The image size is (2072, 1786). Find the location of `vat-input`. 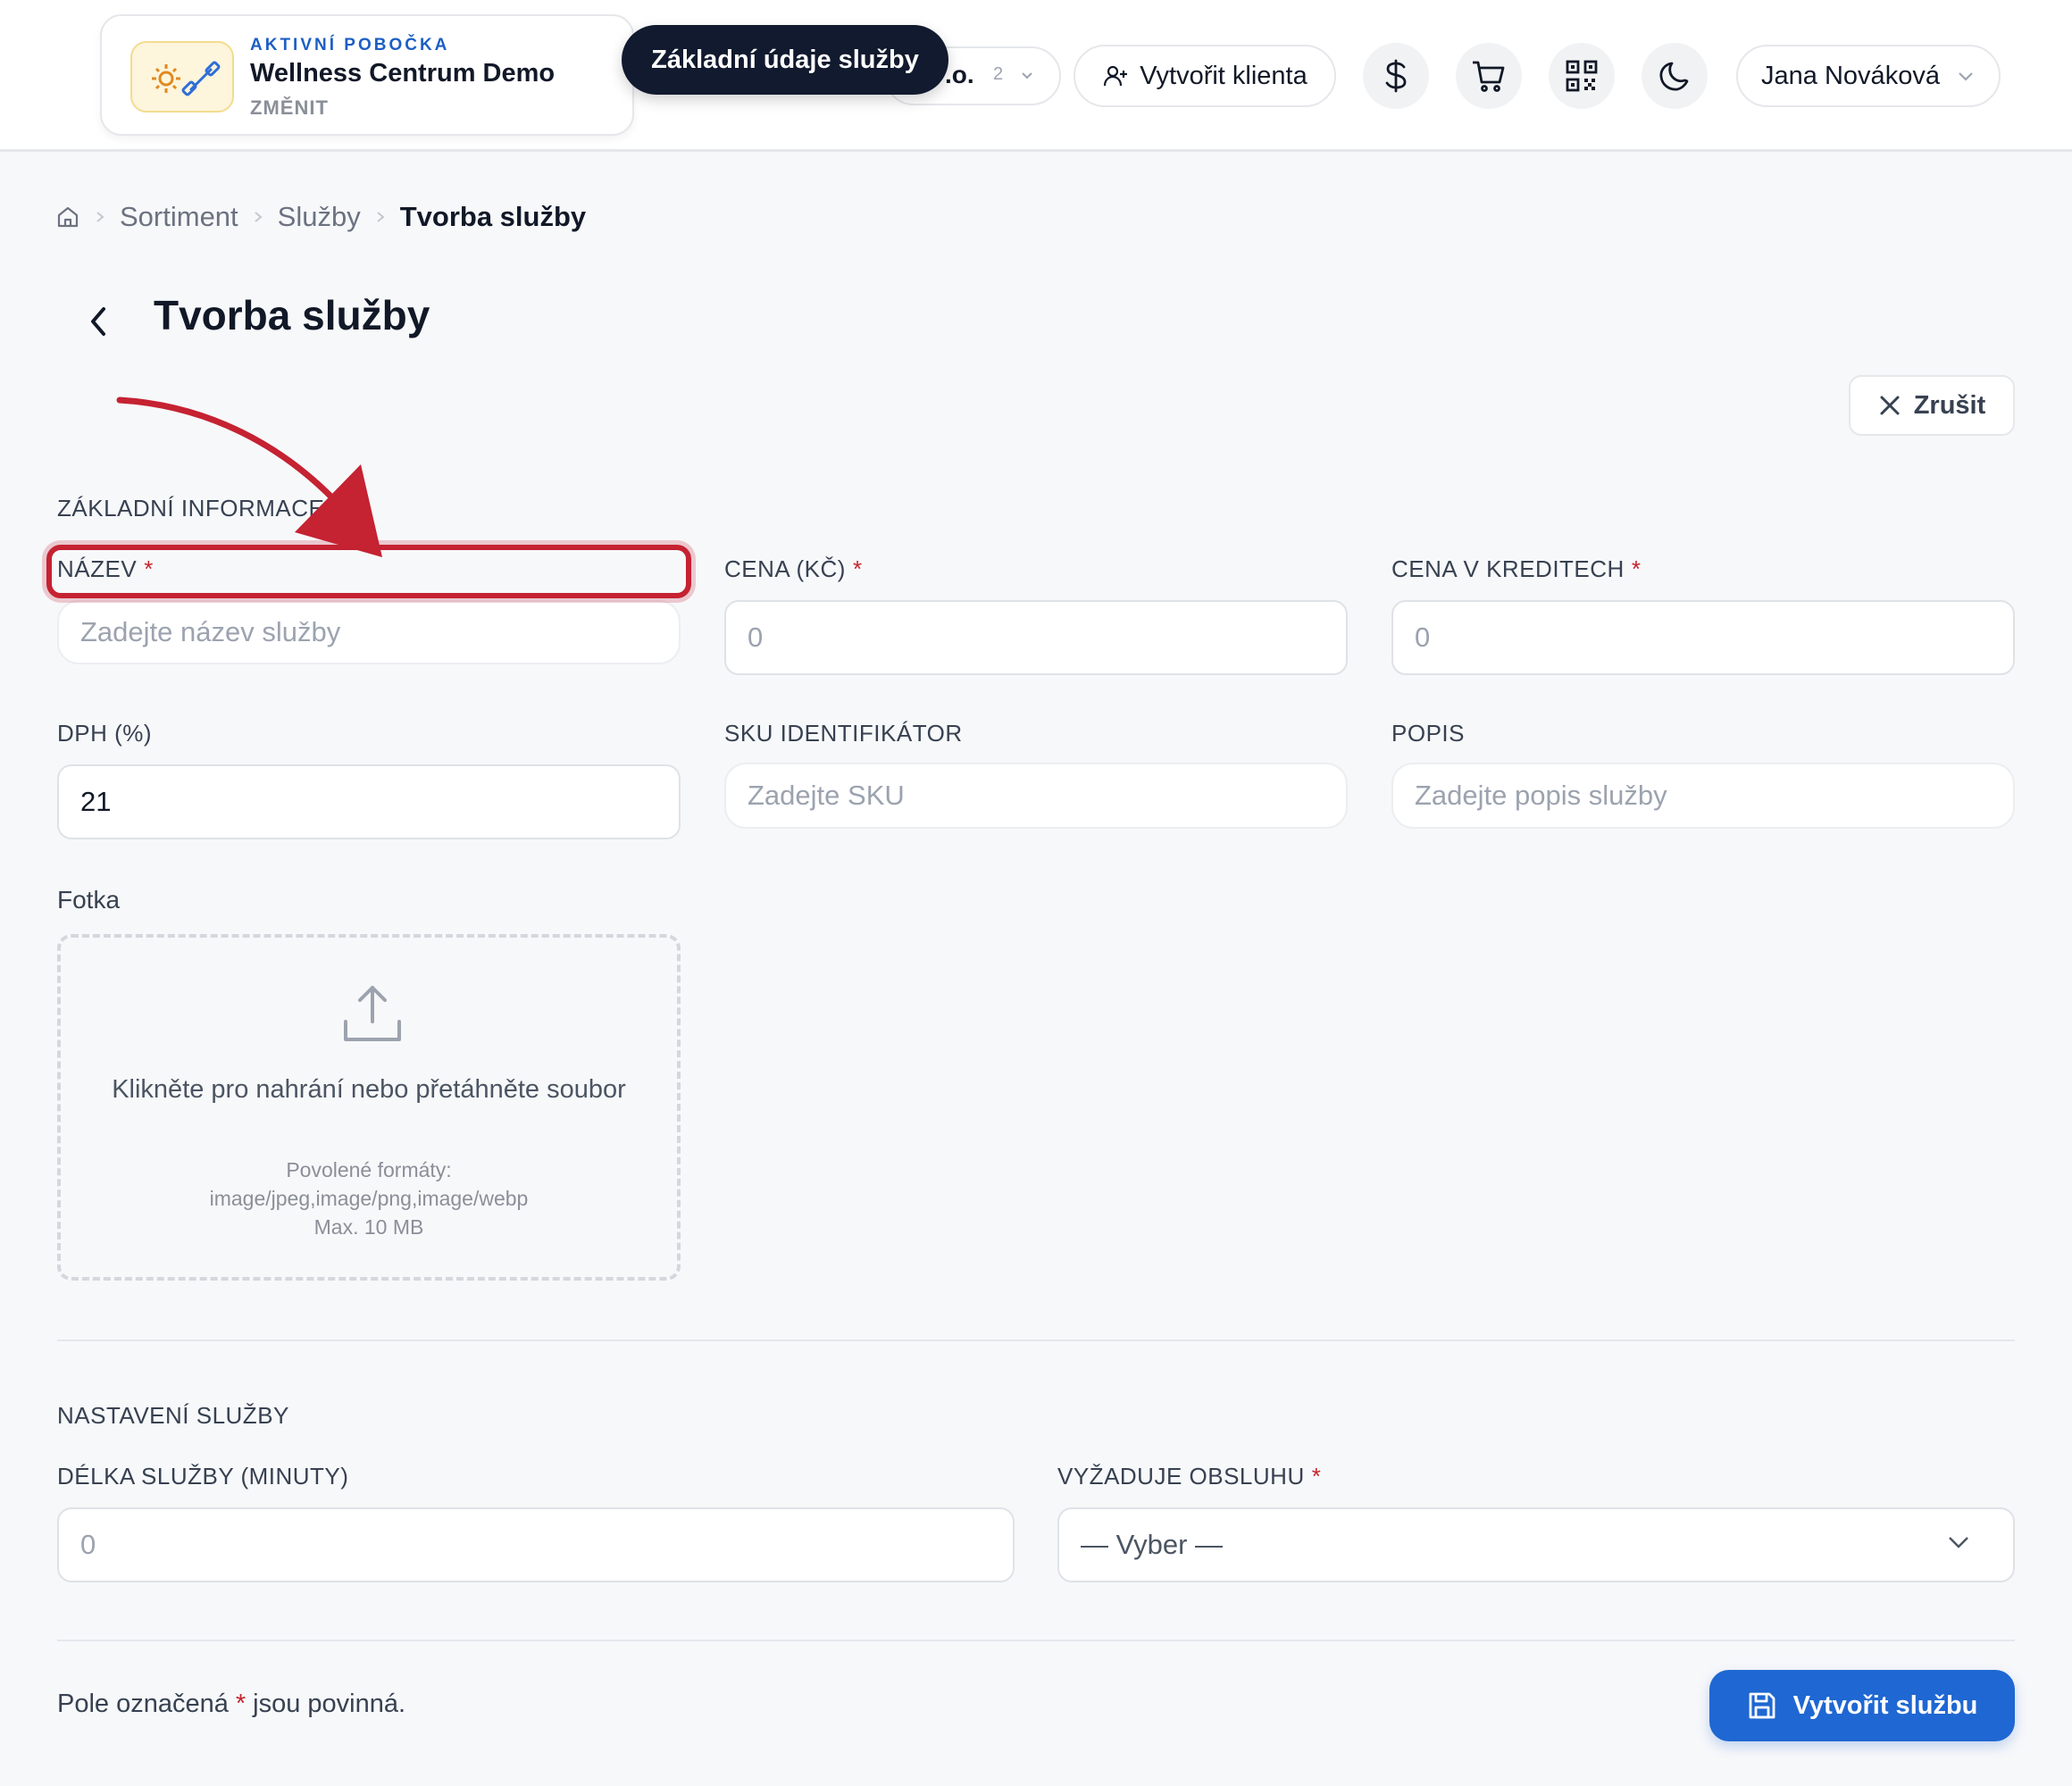

vat-input is located at coordinates (369, 801).